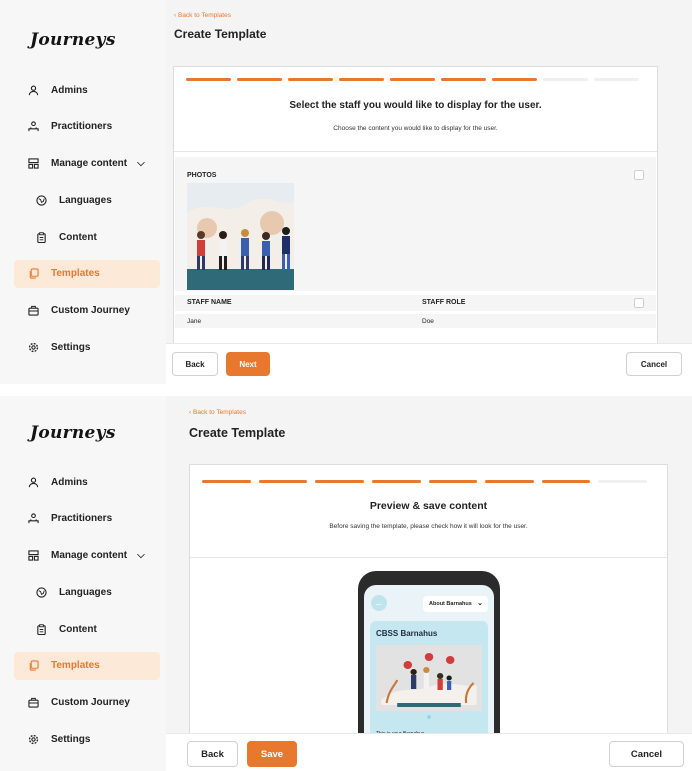 This screenshot has height=771, width=692. I want to click on sidebar-item-label: Templates, so click(75, 666).